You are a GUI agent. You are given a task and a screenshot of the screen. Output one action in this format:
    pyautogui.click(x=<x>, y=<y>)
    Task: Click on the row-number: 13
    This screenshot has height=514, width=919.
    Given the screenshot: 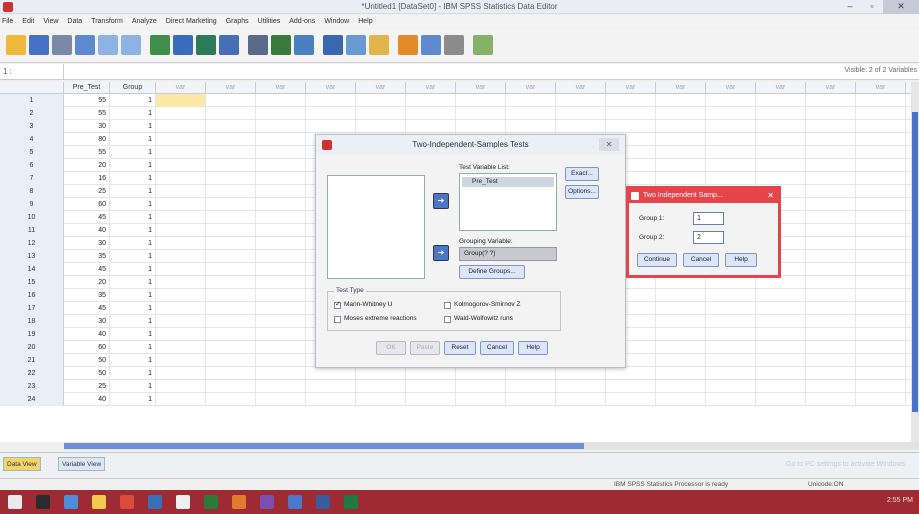 What is the action you would take?
    pyautogui.click(x=32, y=256)
    